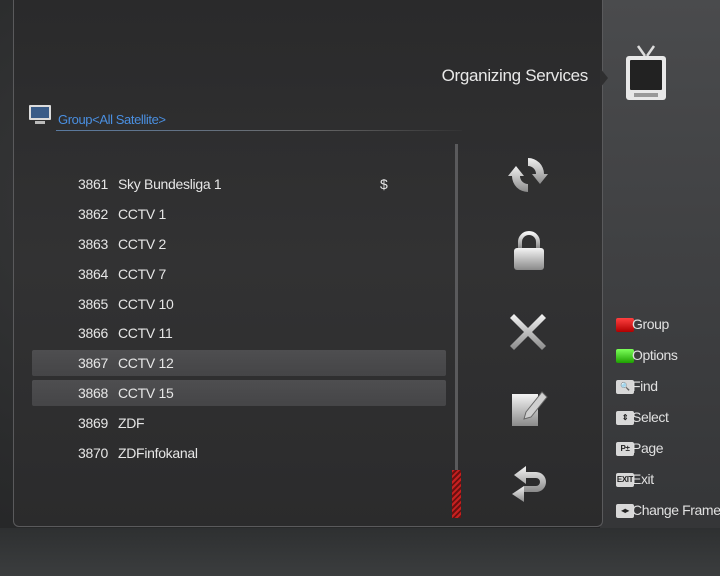  Describe the element at coordinates (145, 333) in the screenshot. I see `channel-name: CCTV 11` at that location.